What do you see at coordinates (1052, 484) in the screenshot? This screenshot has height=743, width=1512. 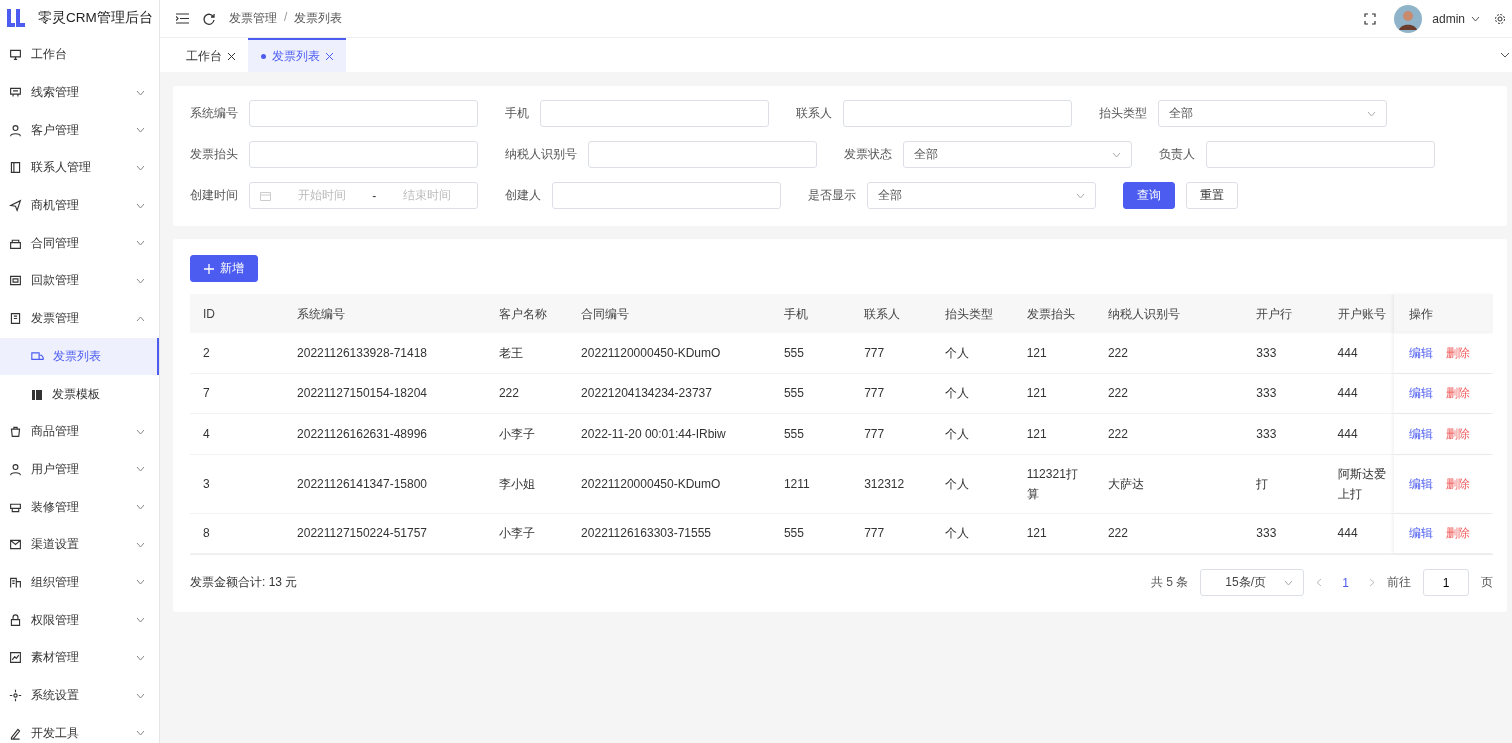 I see `table-cell-text: 112321打算` at bounding box center [1052, 484].